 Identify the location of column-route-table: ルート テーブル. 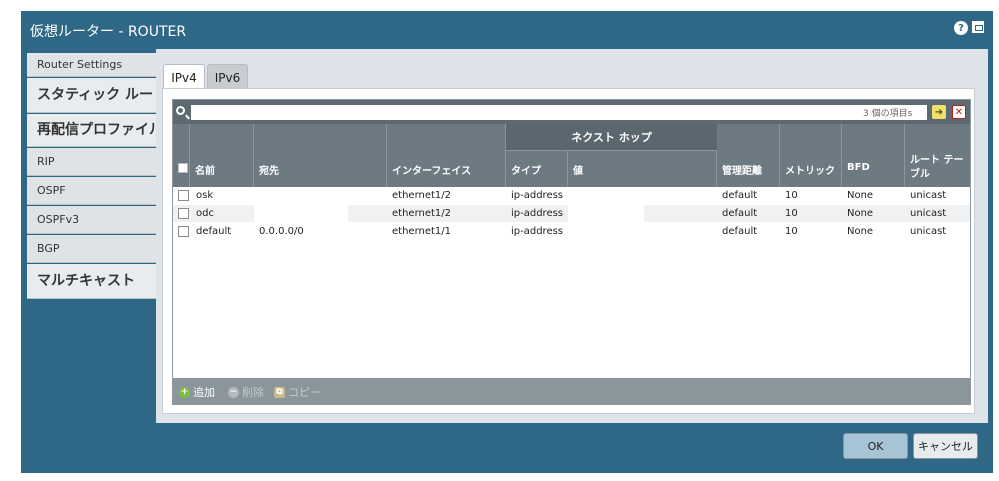
(937, 155).